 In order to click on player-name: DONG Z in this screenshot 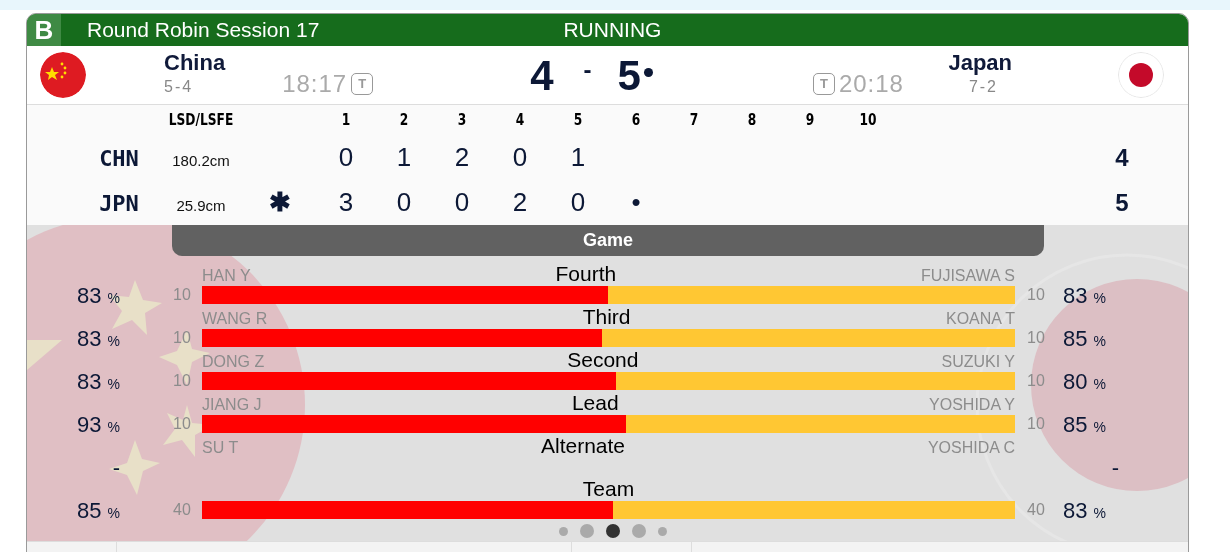, I will do `click(233, 362)`.